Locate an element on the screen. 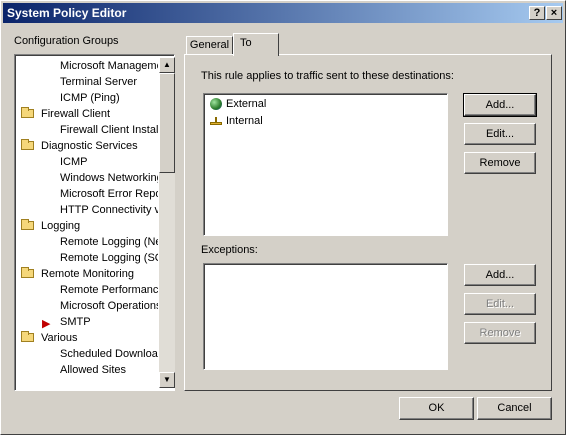  window-title: System Policy Editor is located at coordinates (67, 13).